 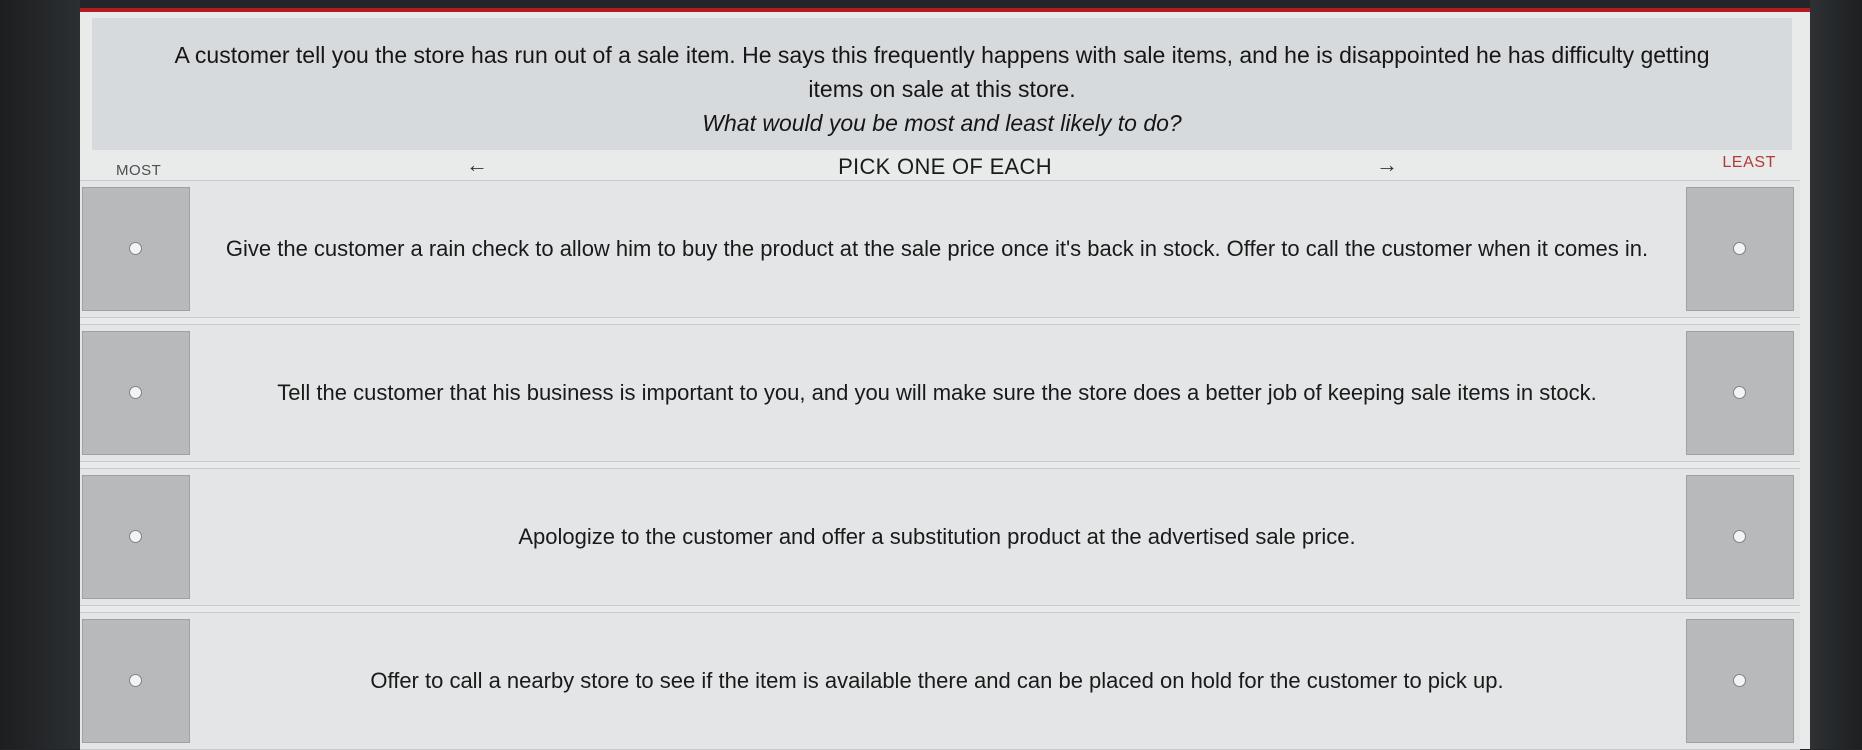 I want to click on arrow-right-icon: →, so click(x=1387, y=164).